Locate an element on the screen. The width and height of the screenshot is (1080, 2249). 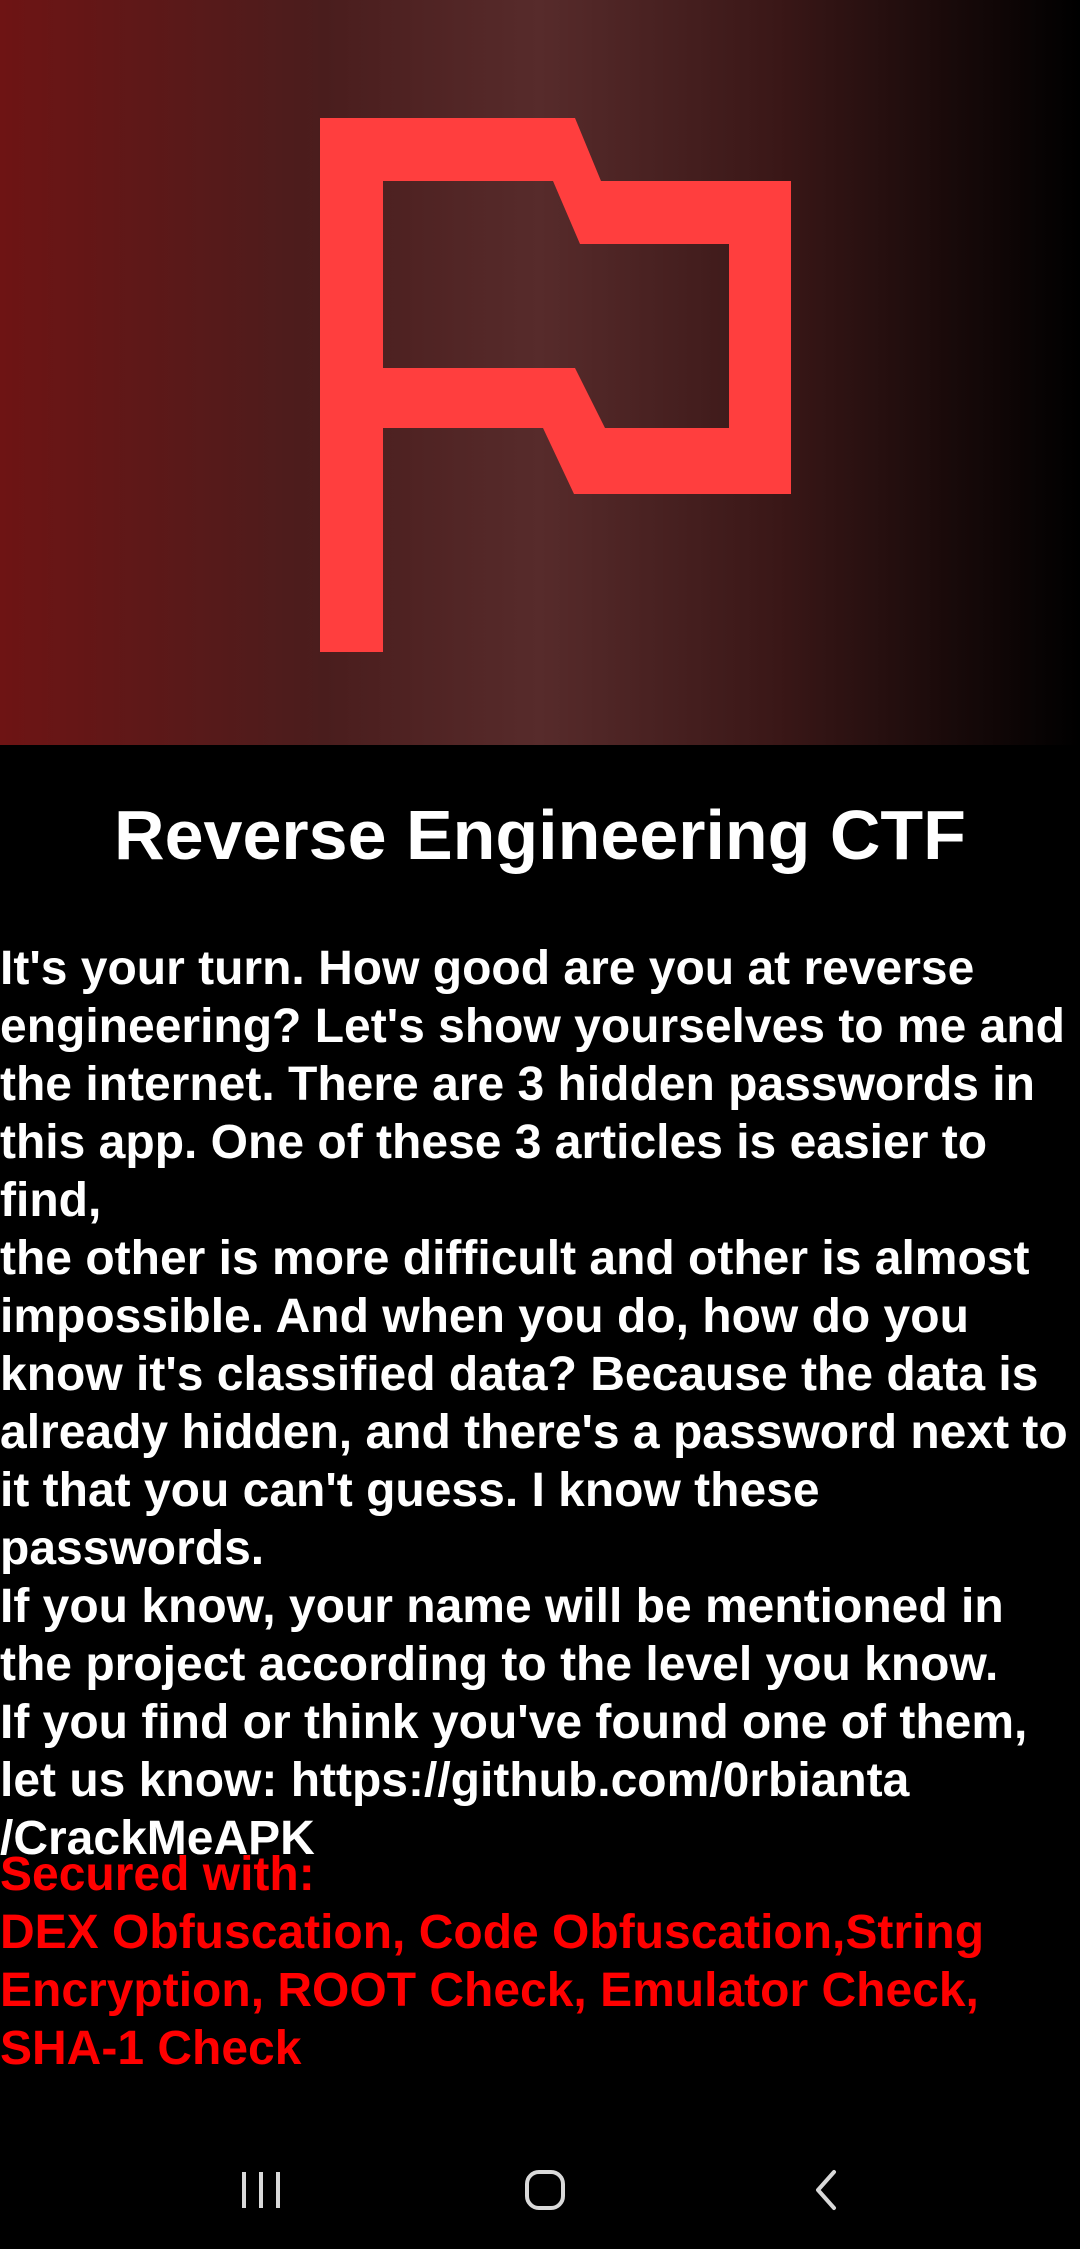
recent-apps-icon is located at coordinates (261, 2190).